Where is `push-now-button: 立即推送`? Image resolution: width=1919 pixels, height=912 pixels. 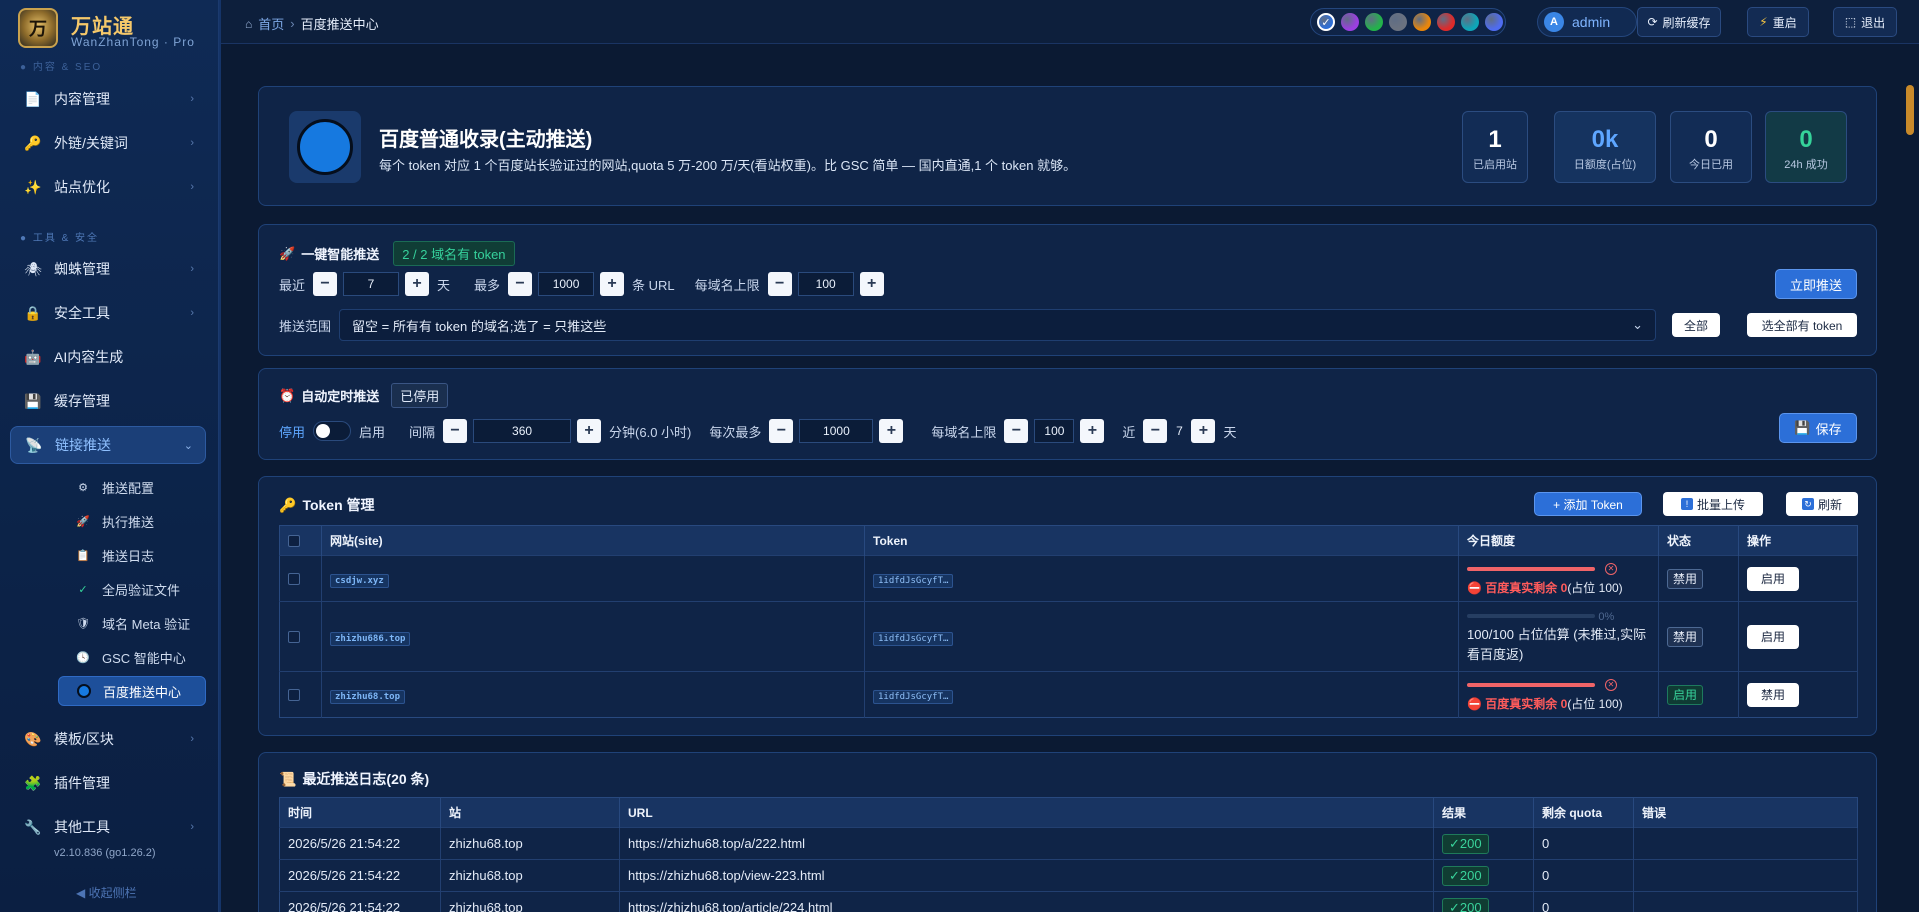
push-now-button: 立即推送 is located at coordinates (1816, 284).